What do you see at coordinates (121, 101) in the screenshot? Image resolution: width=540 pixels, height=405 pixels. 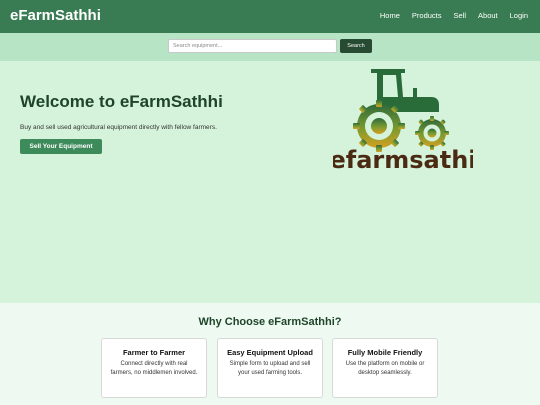 I see `hero-title: Welcome to eFarmSathhi` at bounding box center [121, 101].